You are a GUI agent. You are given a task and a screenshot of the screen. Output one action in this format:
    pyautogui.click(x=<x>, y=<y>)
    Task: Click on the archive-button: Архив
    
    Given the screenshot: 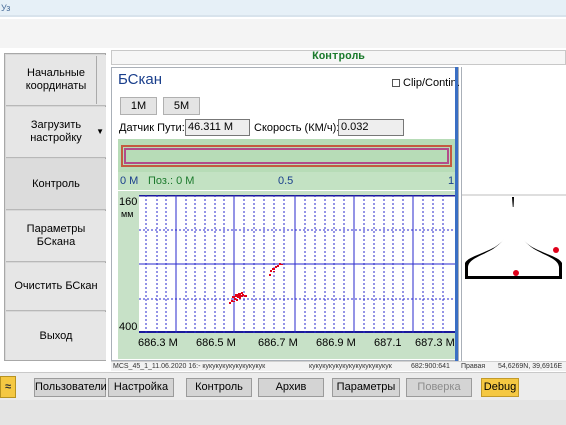 What is the action you would take?
    pyautogui.click(x=291, y=387)
    